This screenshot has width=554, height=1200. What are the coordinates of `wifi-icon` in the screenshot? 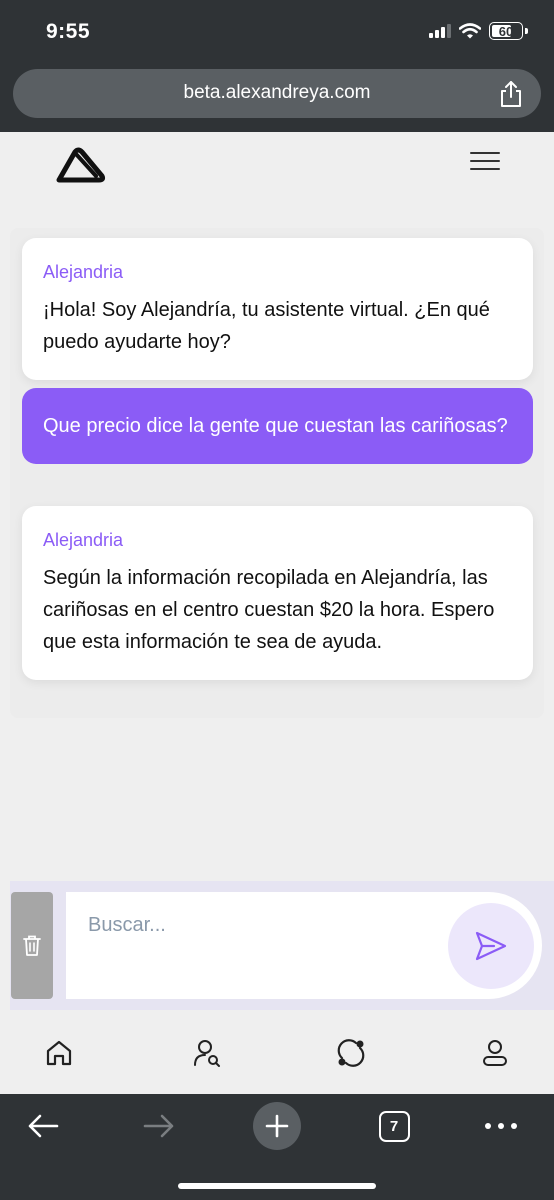 It's located at (470, 31).